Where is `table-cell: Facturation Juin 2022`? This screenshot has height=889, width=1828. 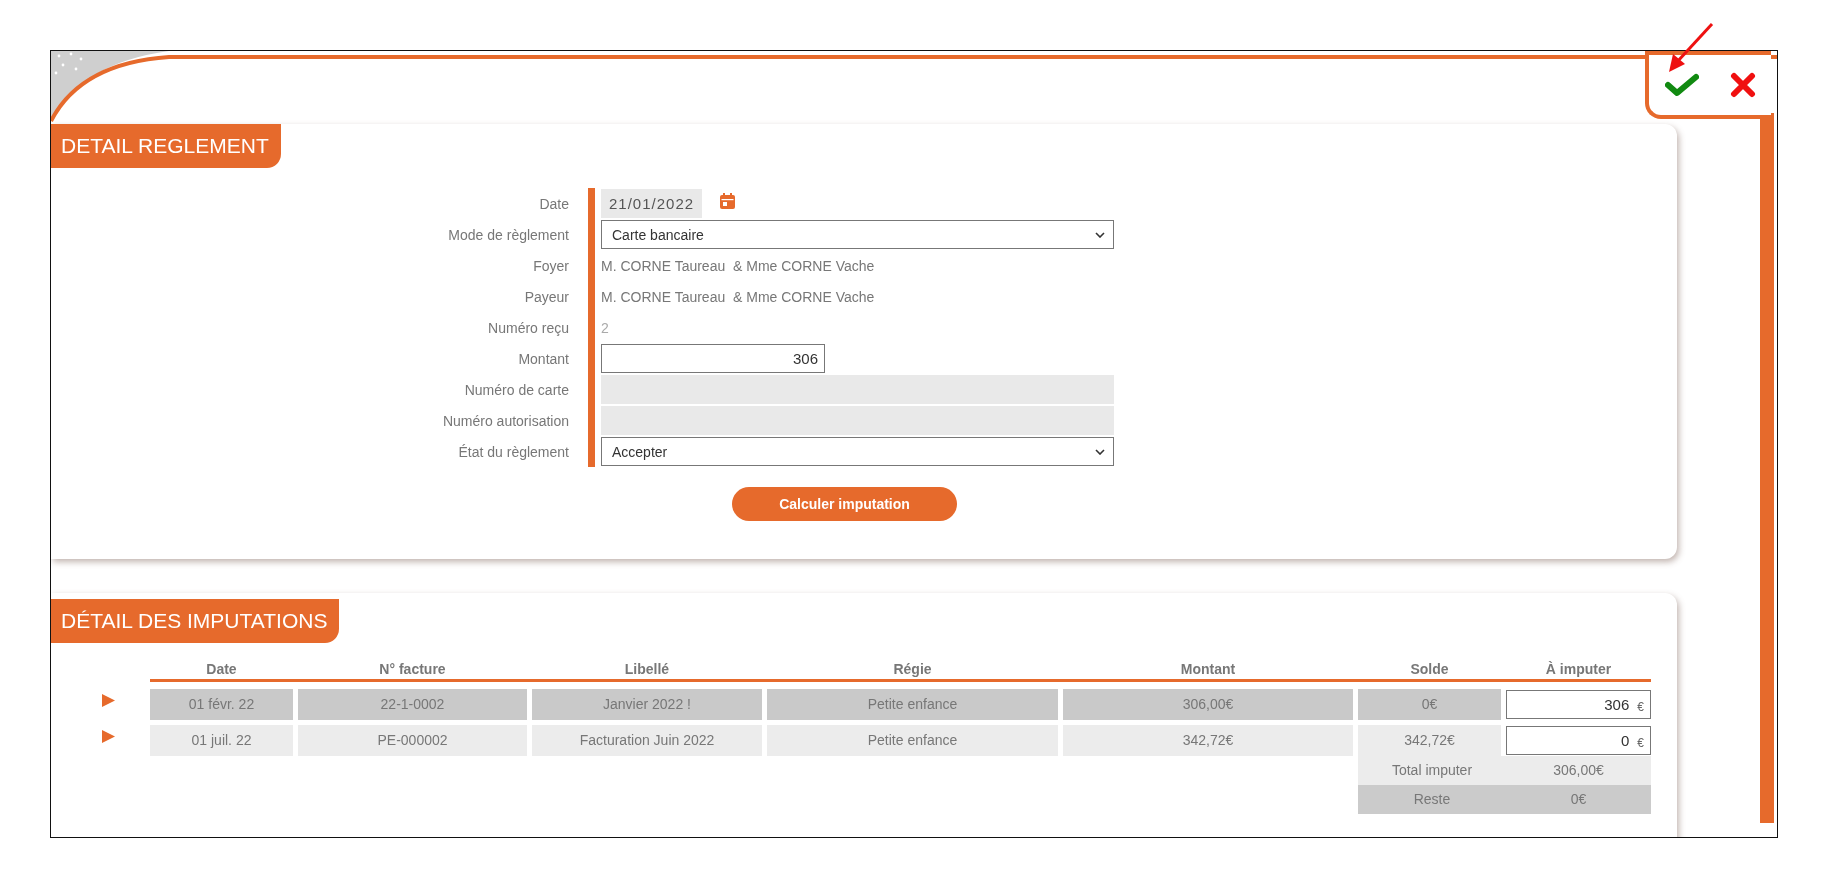
table-cell: Facturation Juin 2022 is located at coordinates (647, 740).